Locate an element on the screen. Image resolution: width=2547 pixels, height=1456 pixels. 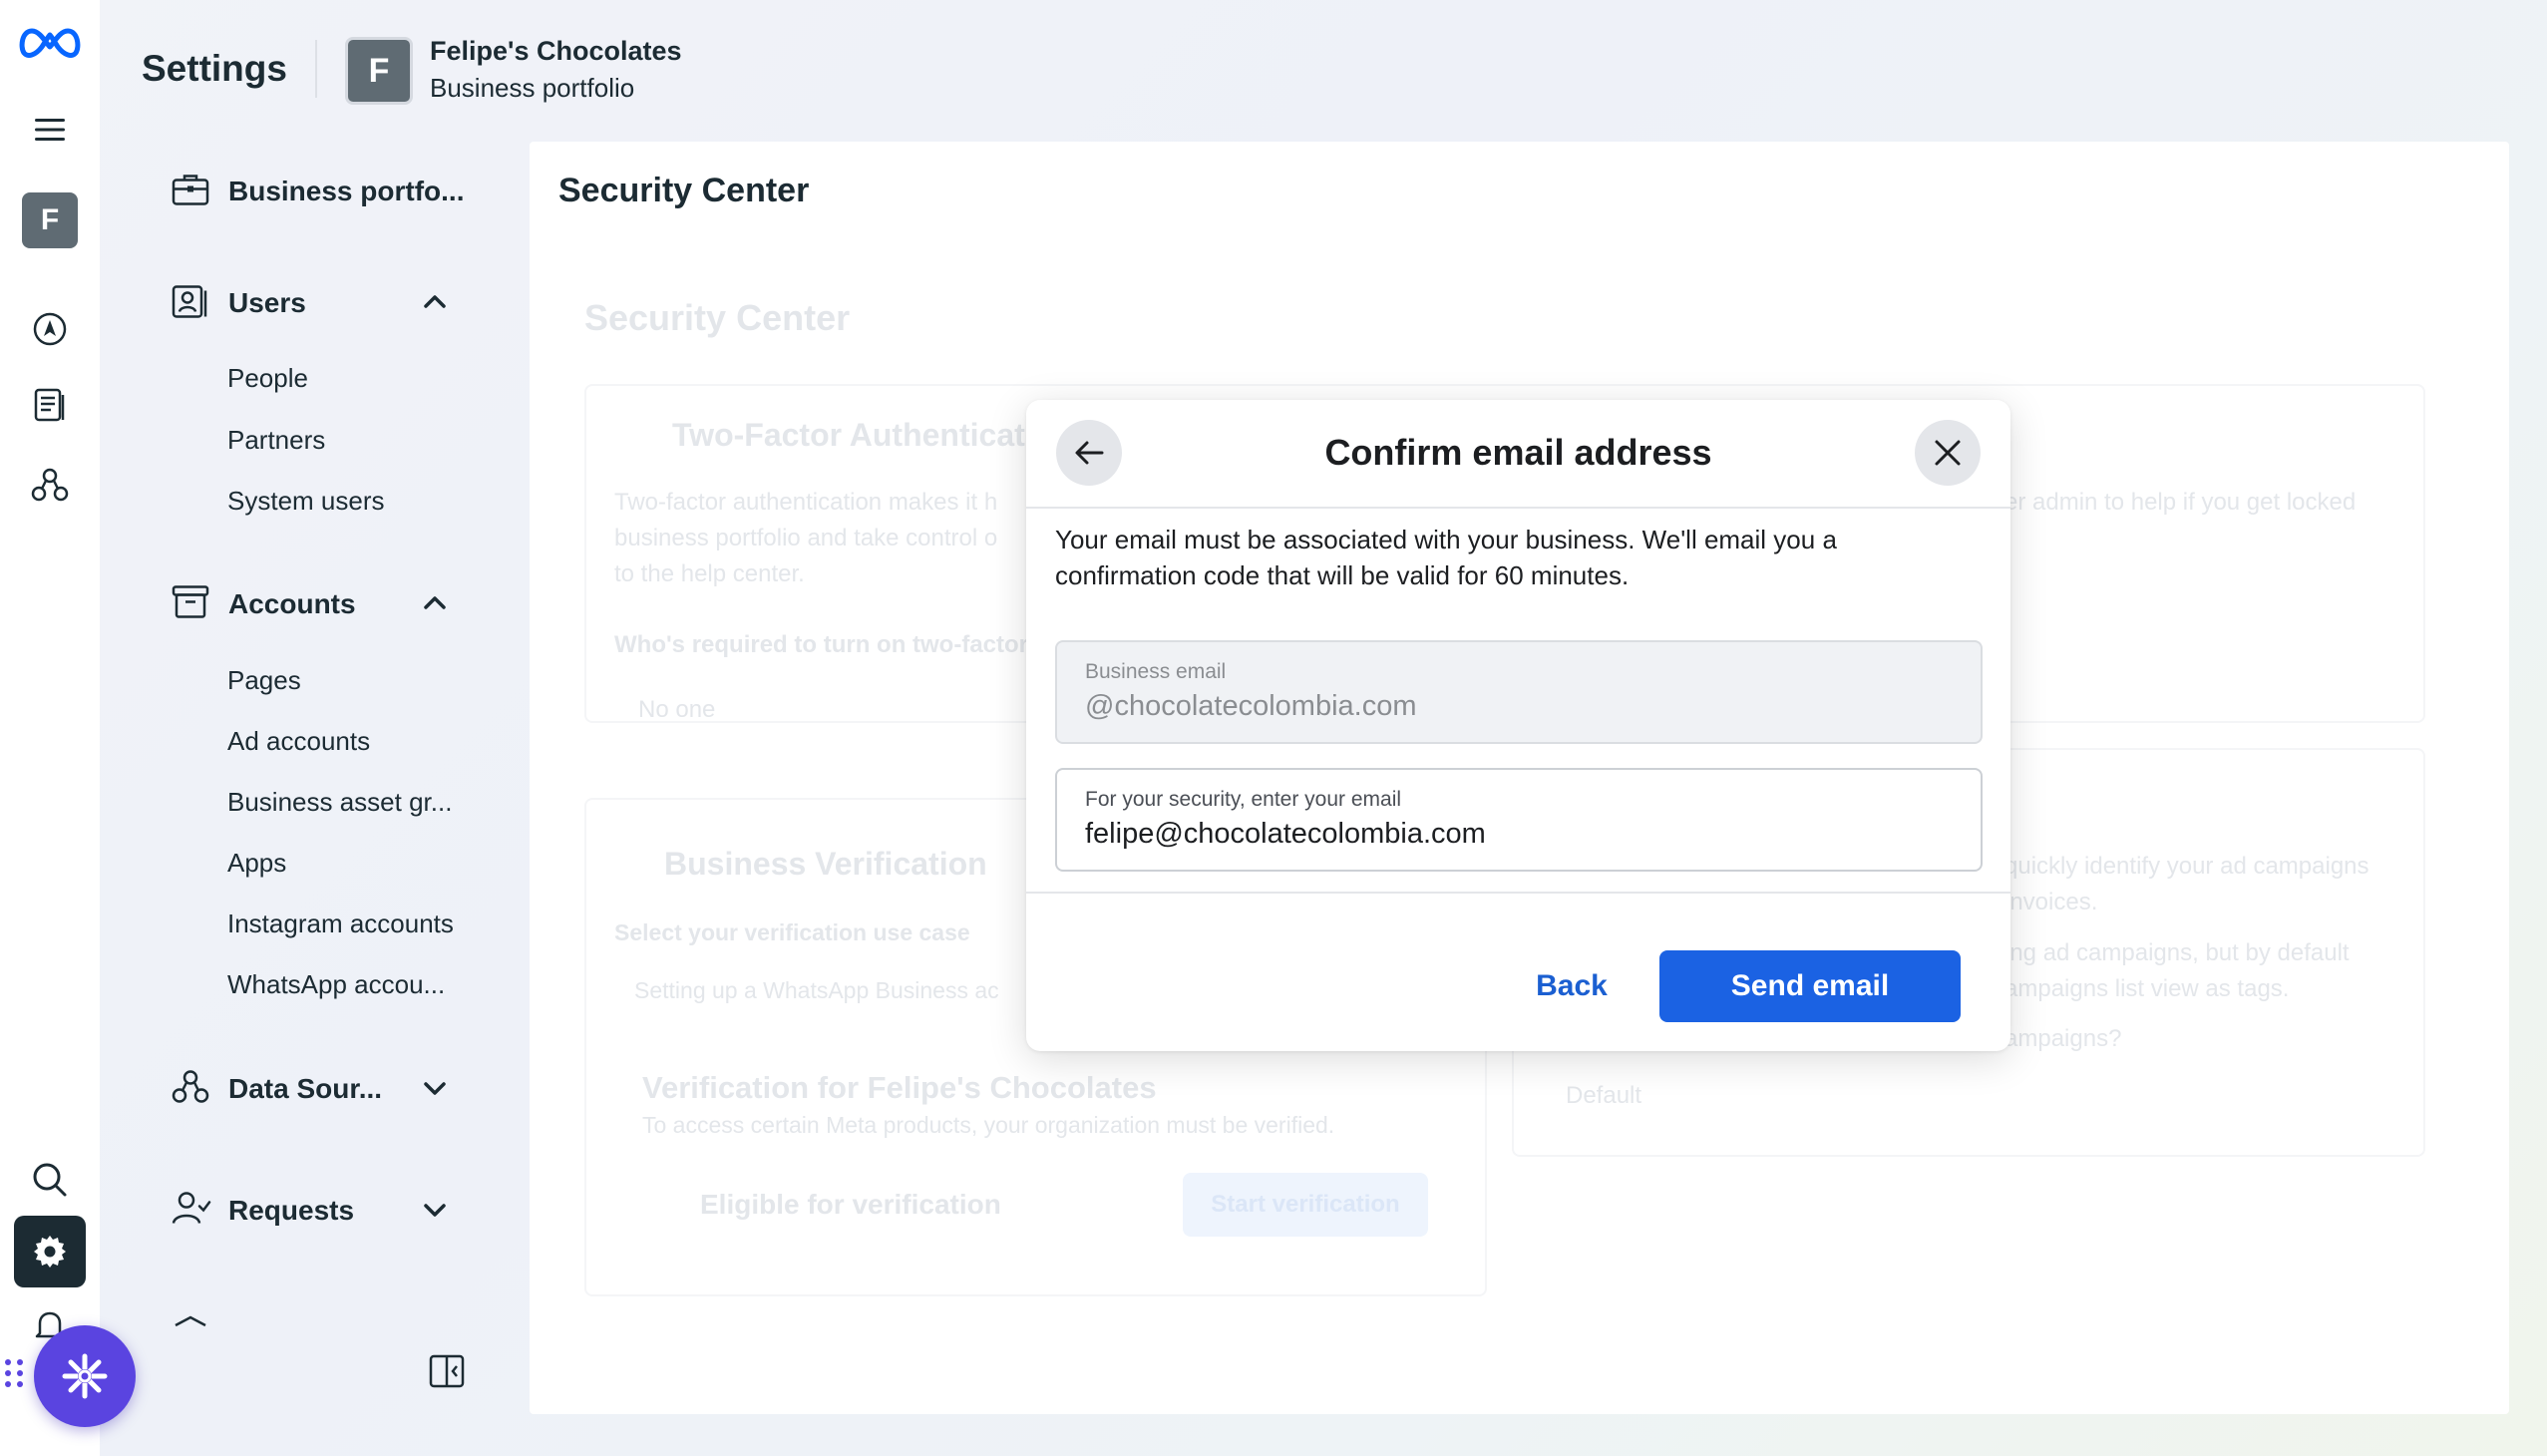
bg-text: to the help center. is located at coordinates (709, 573).